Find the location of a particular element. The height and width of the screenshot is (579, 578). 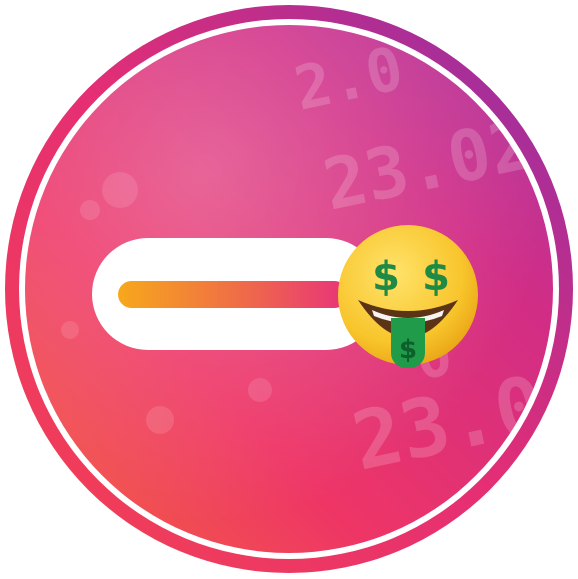

right-dollar-eye: $ is located at coordinates (436, 277).